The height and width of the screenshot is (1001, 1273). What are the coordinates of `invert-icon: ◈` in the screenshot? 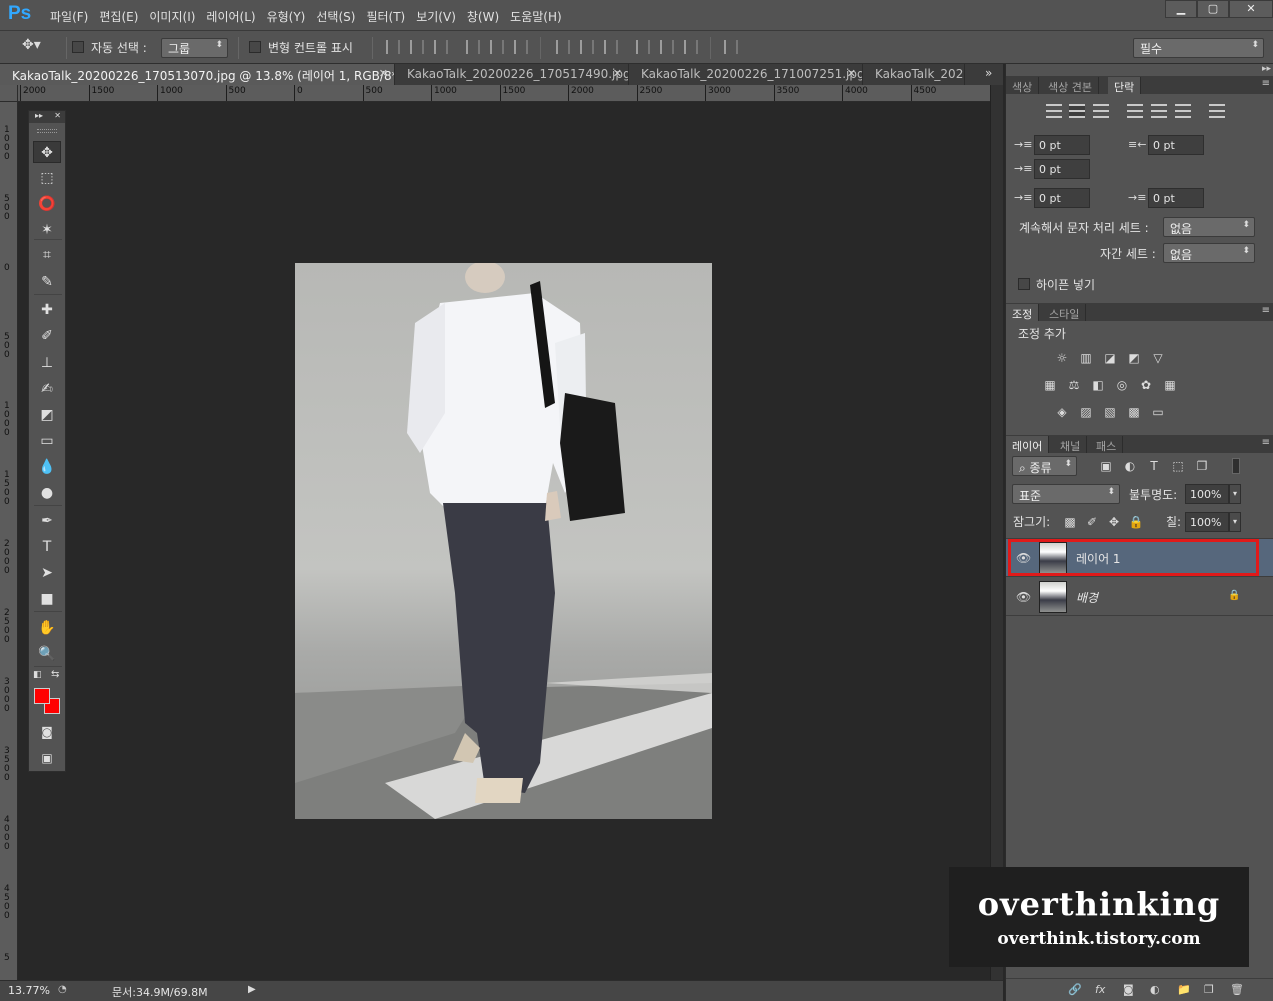 It's located at (1062, 412).